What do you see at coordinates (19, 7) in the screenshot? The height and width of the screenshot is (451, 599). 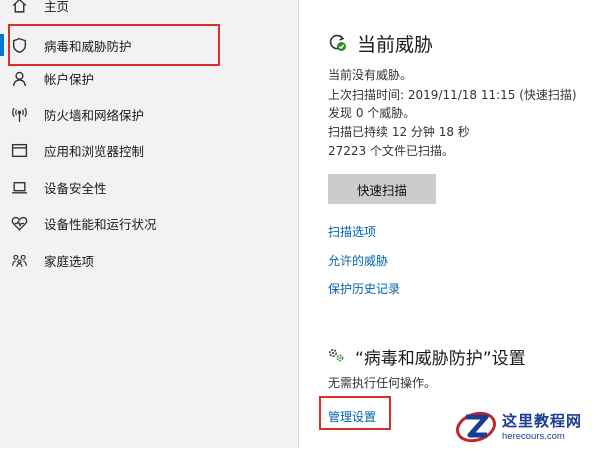 I see `home-icon` at bounding box center [19, 7].